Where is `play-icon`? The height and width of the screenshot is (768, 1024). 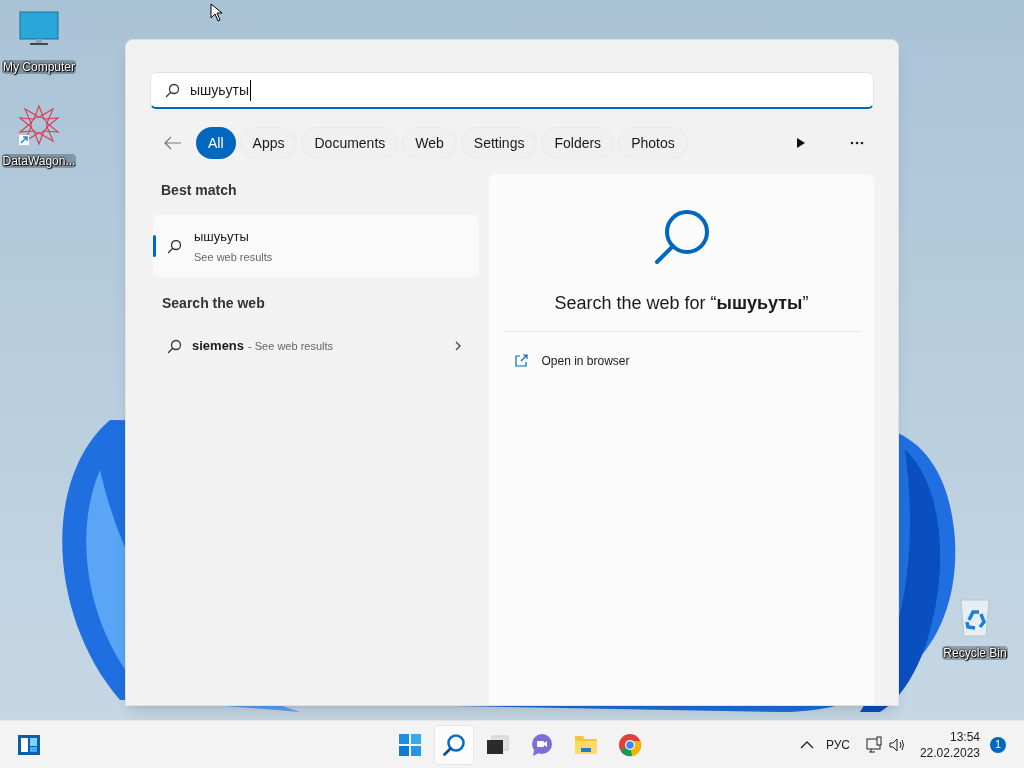
play-icon is located at coordinates (801, 143).